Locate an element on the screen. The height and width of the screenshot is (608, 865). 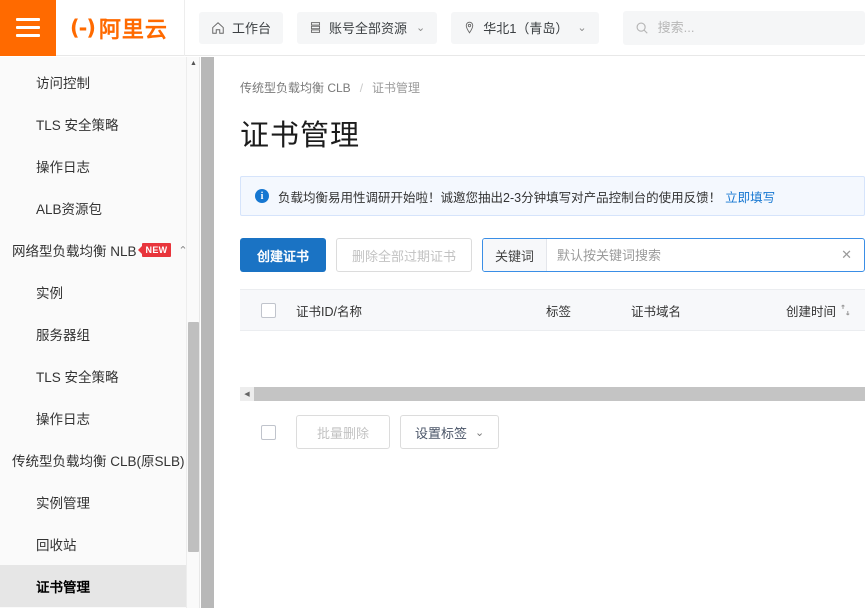
column-header-create-time: 创建时间 is located at coordinates (825, 310).